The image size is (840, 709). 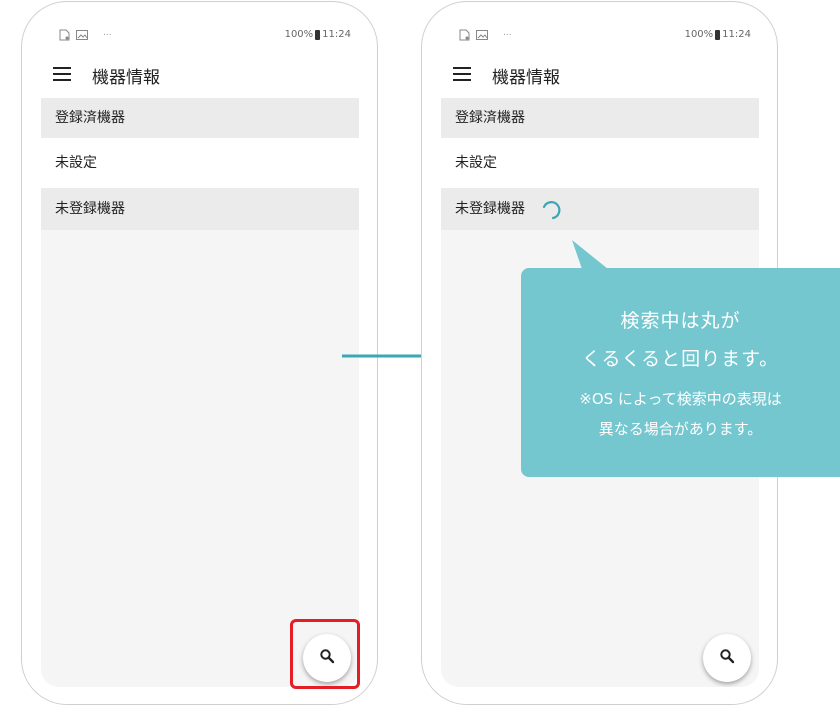 What do you see at coordinates (680, 321) in the screenshot?
I see `callout-main-line1: 検索中は丸が` at bounding box center [680, 321].